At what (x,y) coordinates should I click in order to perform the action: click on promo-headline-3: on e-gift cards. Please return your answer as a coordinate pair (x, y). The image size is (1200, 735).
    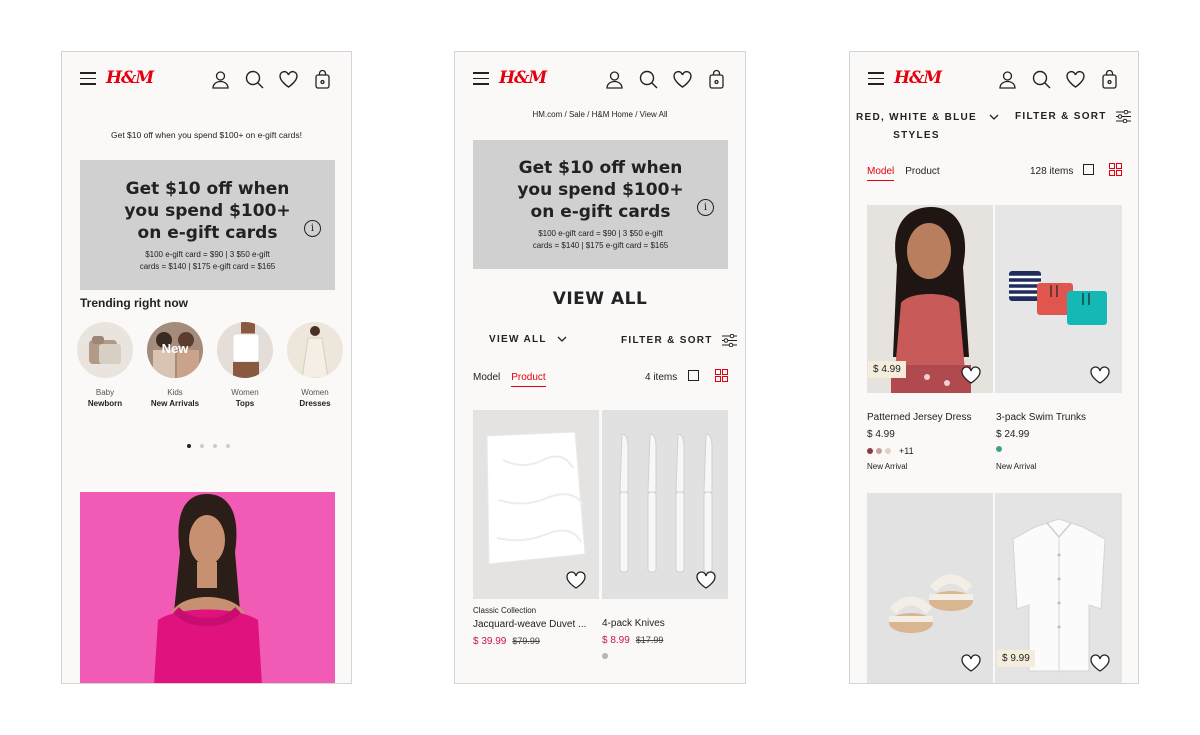
    Looking at the image, I should click on (600, 212).